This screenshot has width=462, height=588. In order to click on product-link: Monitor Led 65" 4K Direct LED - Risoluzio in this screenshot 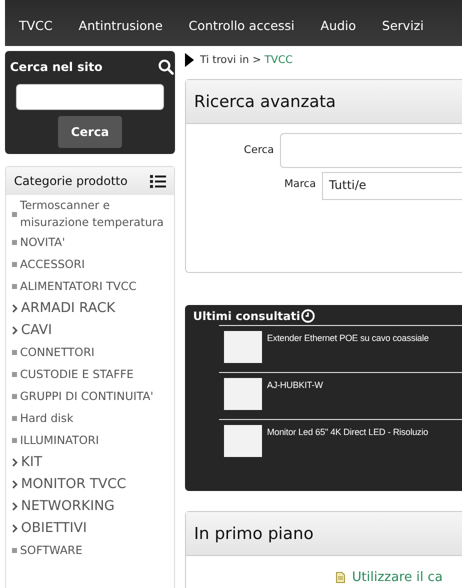, I will do `click(347, 446)`.